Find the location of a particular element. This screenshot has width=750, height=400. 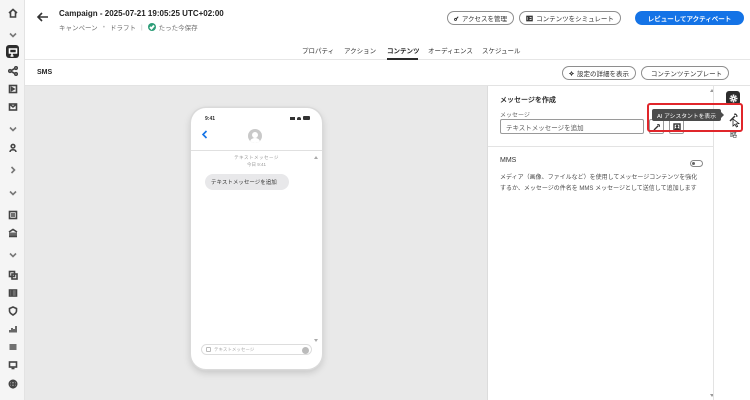

message-input: テキストメッセージを追加 is located at coordinates (572, 126).